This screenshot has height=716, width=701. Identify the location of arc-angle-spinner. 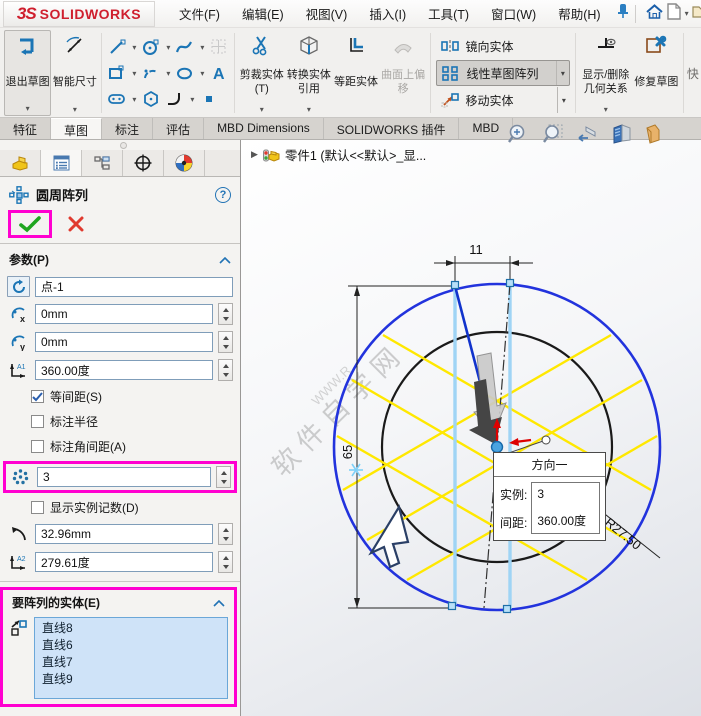
(225, 562).